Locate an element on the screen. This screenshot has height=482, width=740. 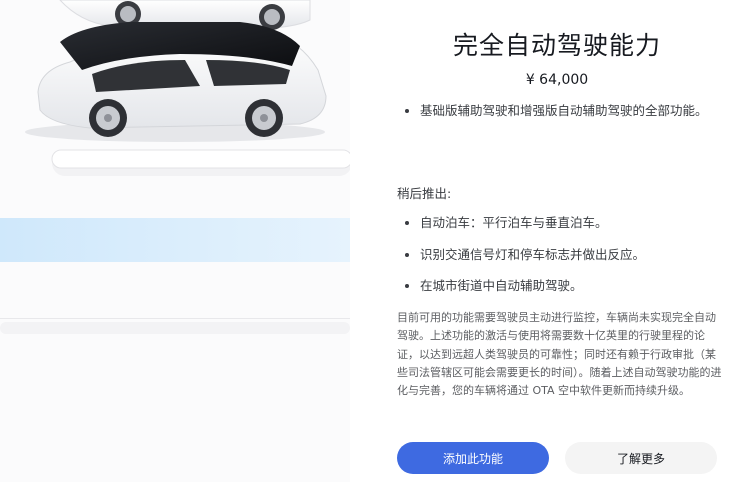
coming-later-item: 在城市街道中自动辅助驾驶。 is located at coordinates (579, 286).